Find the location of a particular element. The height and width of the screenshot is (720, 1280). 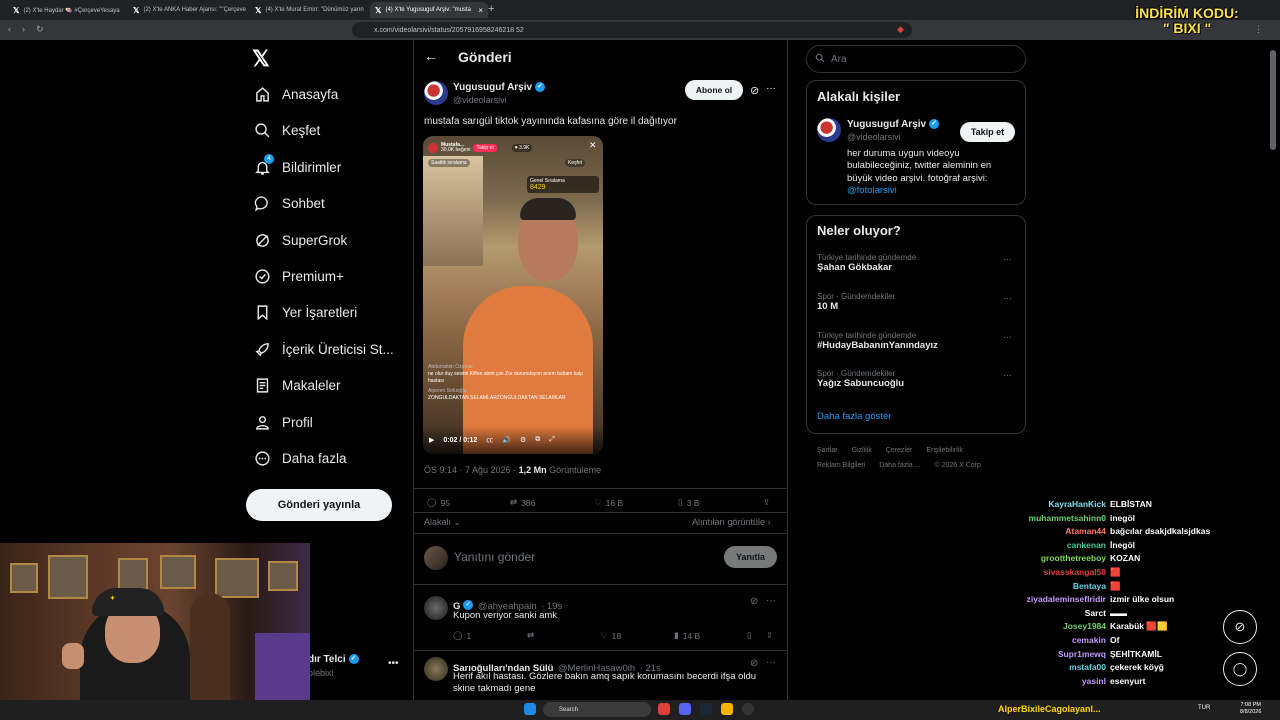

nav-item-supergrok: SuperGrok is located at coordinates (299, 240).